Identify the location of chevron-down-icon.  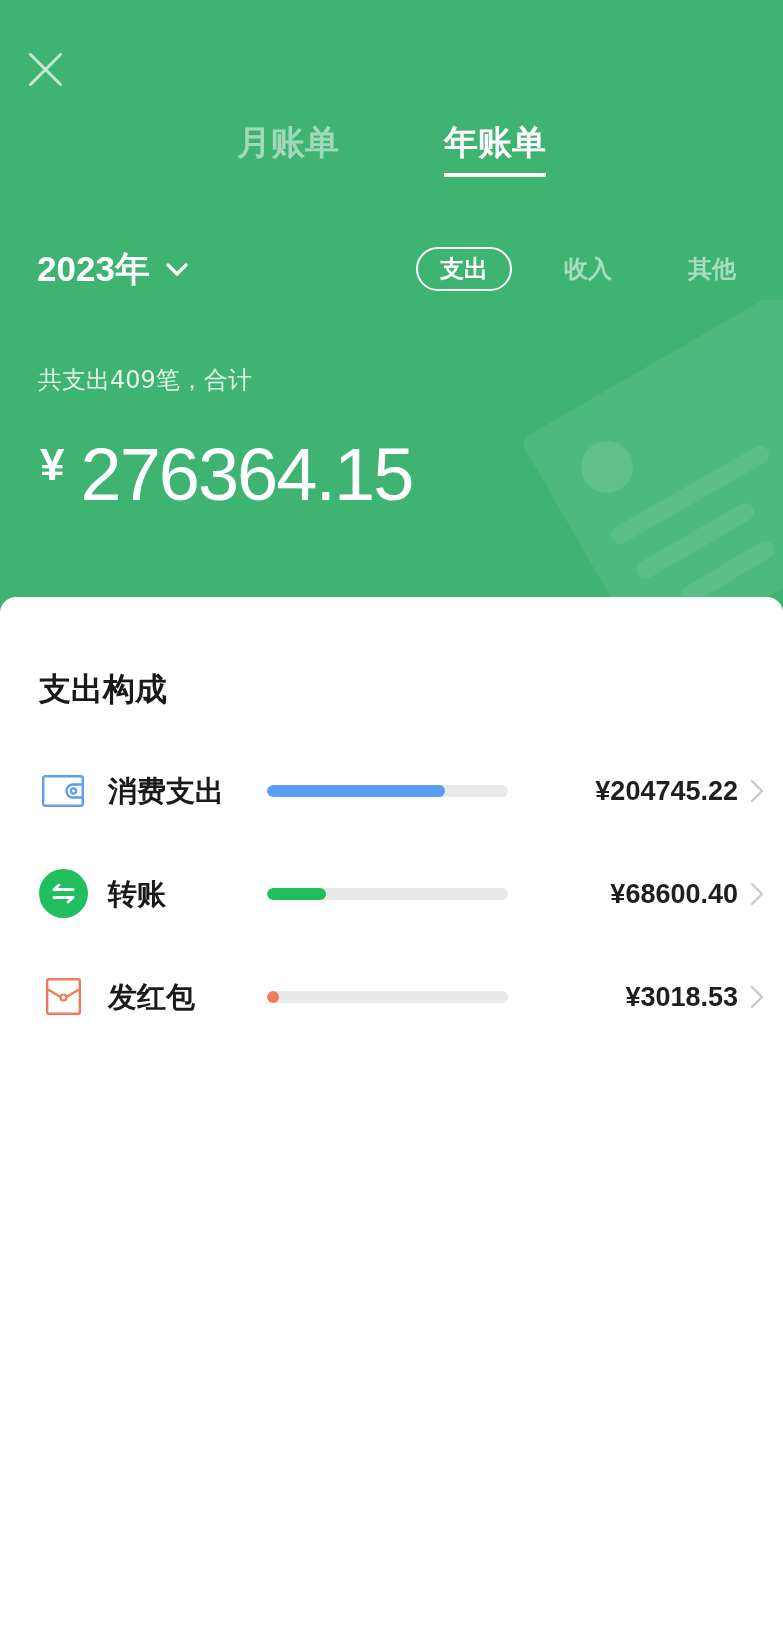
(176, 269).